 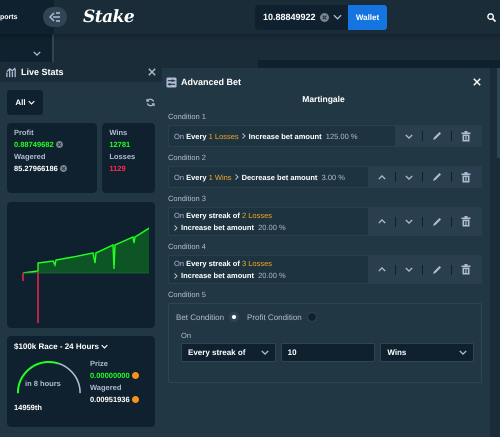 I want to click on panel-title: Advanced Bet, so click(x=211, y=82).